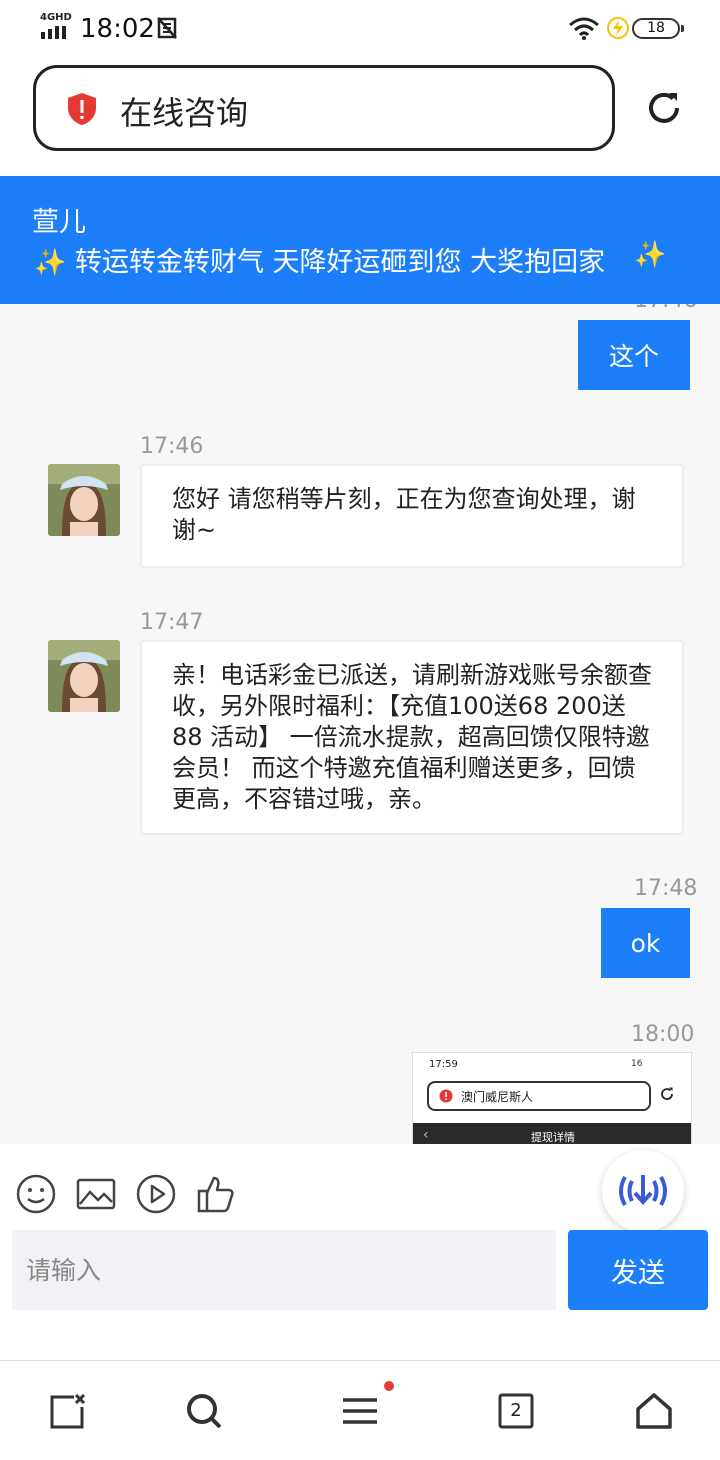  I want to click on search-icon, so click(204, 1411).